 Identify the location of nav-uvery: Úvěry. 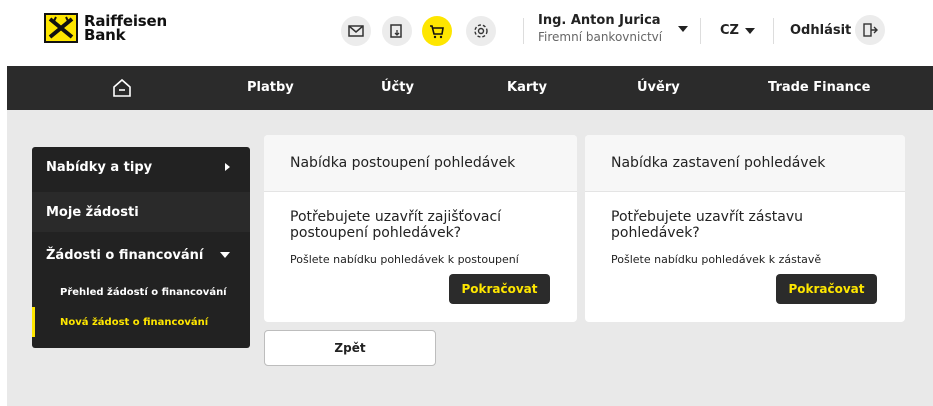
(658, 87).